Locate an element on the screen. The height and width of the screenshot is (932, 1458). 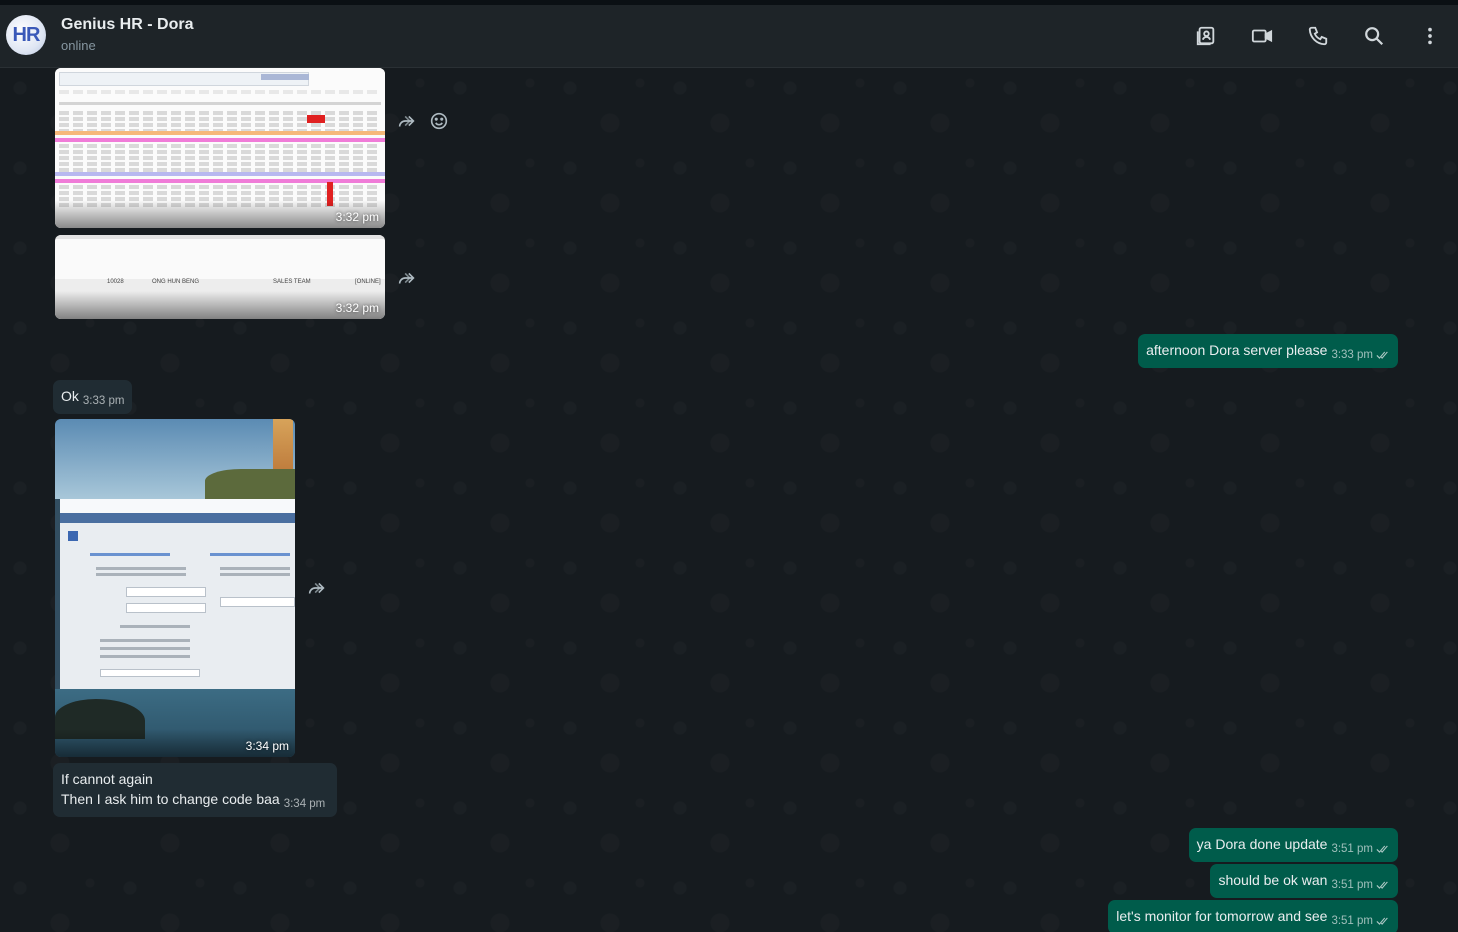
avatar: HR is located at coordinates (26, 35).